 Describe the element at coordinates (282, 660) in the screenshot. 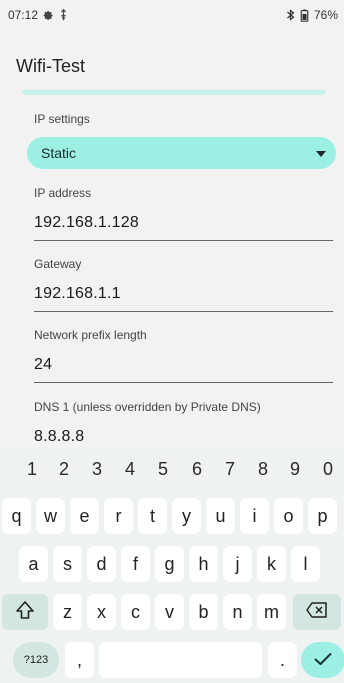

I see `period-key: .` at that location.